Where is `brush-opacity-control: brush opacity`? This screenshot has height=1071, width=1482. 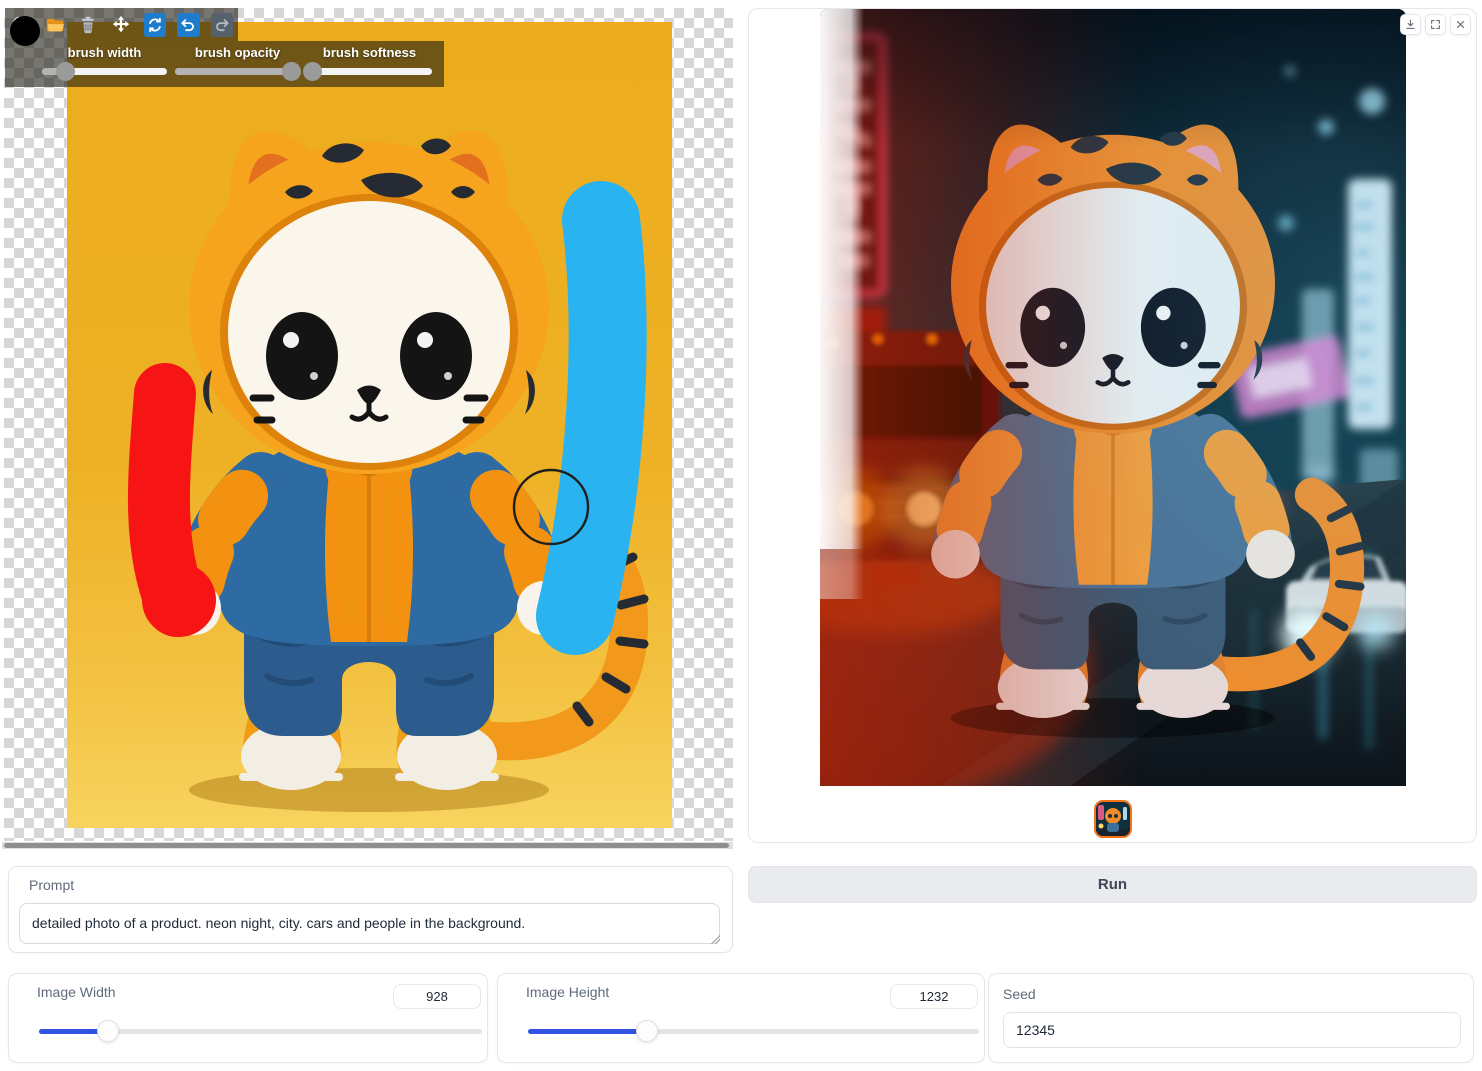 brush-opacity-control: brush opacity is located at coordinates (238, 62).